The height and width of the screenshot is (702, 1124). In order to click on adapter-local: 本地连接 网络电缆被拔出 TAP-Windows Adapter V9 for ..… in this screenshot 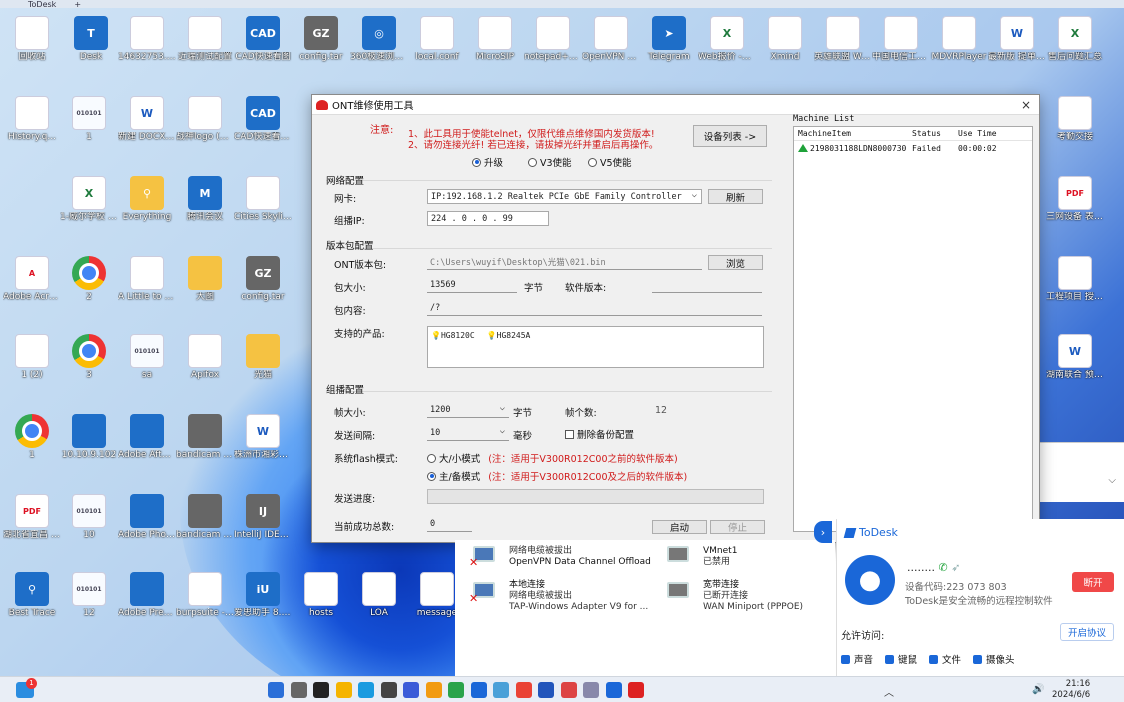, I will do `click(578, 596)`.